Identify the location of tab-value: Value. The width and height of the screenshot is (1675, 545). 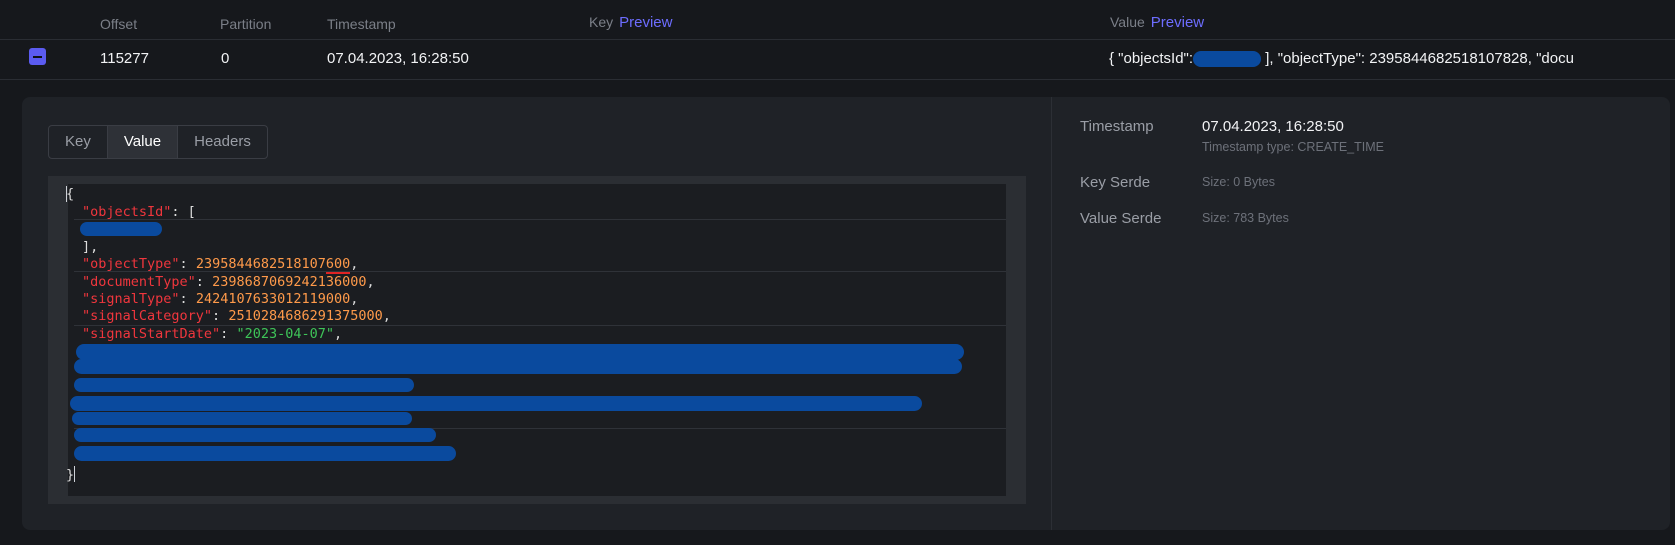
(143, 142).